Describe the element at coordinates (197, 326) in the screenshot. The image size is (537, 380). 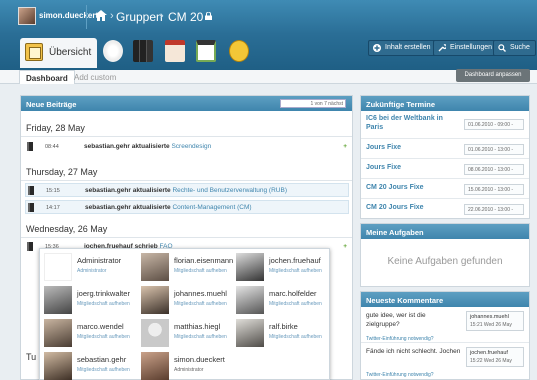
I see `member-name: matthias.hiegl` at that location.